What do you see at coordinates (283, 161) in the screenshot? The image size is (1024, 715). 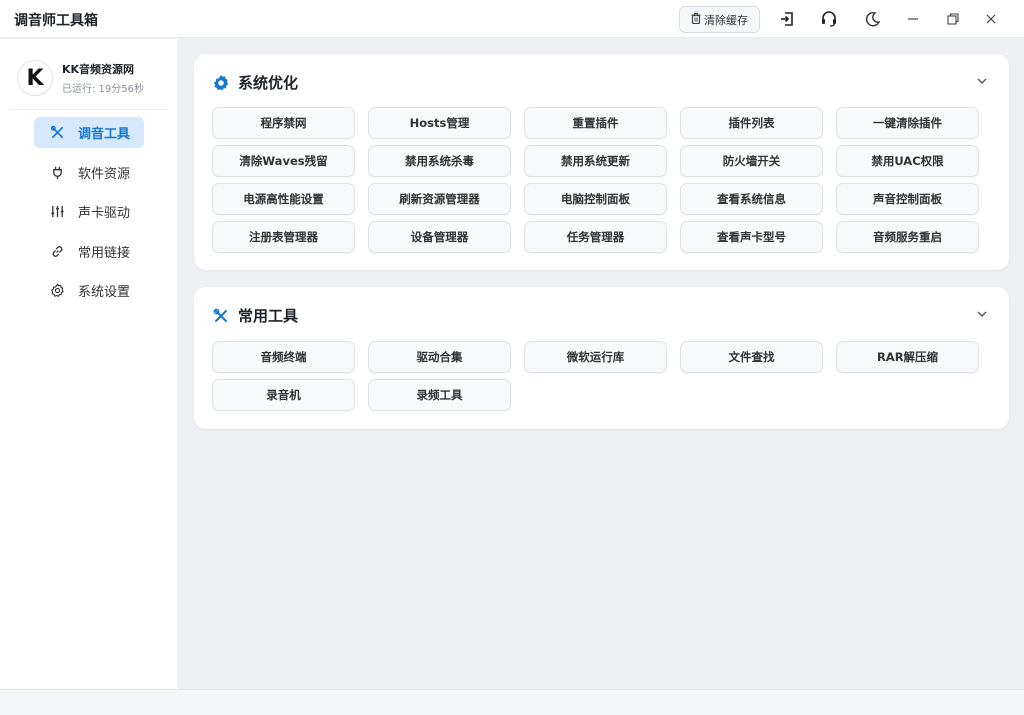 I see `btn-clear-waves: 清除Waves残留` at bounding box center [283, 161].